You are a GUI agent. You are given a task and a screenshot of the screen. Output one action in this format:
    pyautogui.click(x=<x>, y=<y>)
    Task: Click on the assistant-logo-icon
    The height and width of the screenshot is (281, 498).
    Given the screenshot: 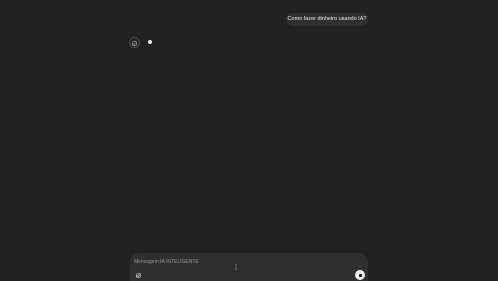 What is the action you would take?
    pyautogui.click(x=134, y=43)
    